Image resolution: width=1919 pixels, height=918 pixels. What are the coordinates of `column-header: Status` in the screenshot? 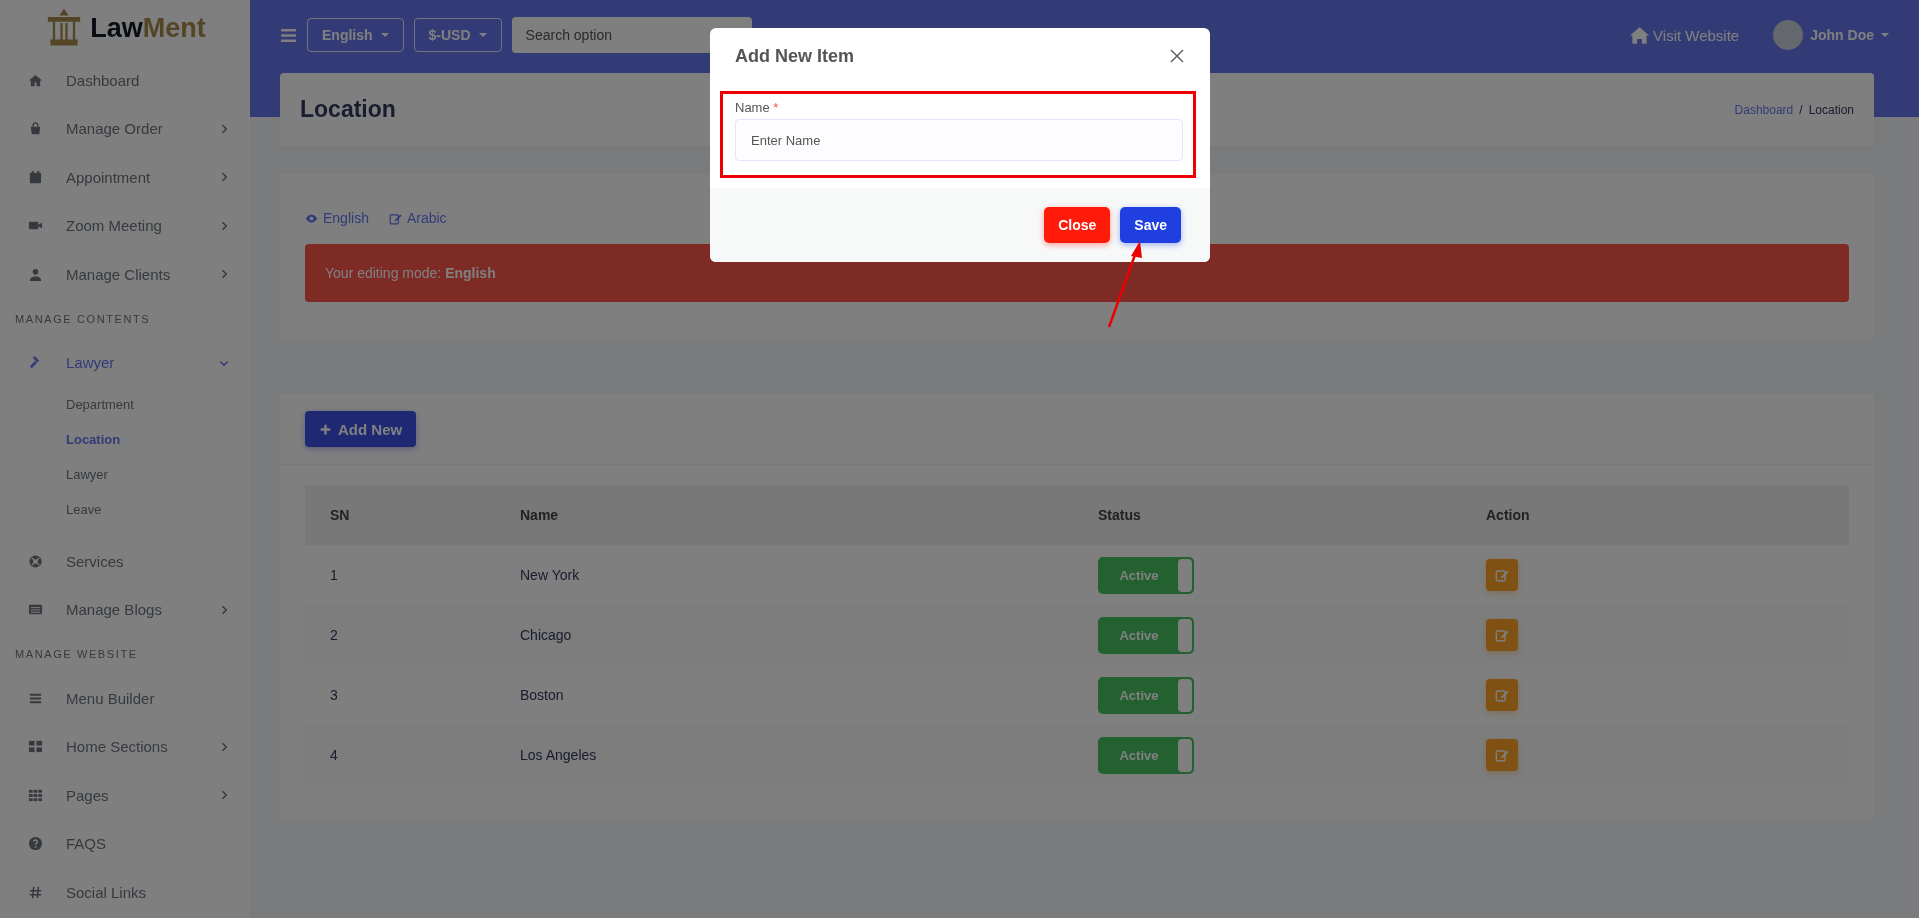 It's located at (1267, 515).